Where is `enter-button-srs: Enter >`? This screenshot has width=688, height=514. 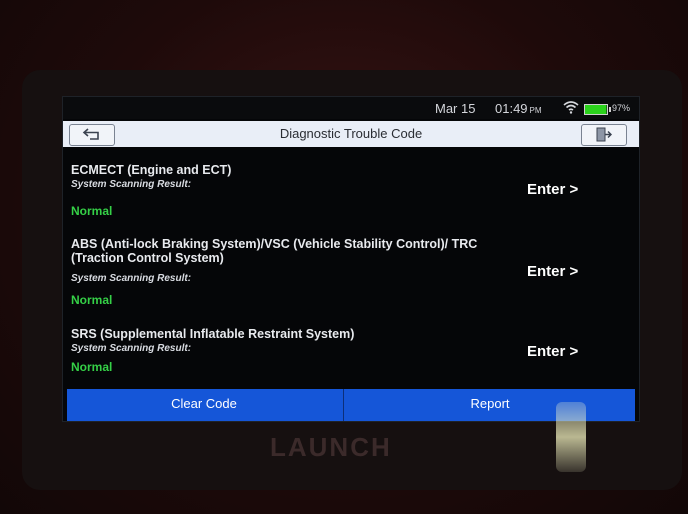
enter-button-srs: Enter > is located at coordinates (552, 351).